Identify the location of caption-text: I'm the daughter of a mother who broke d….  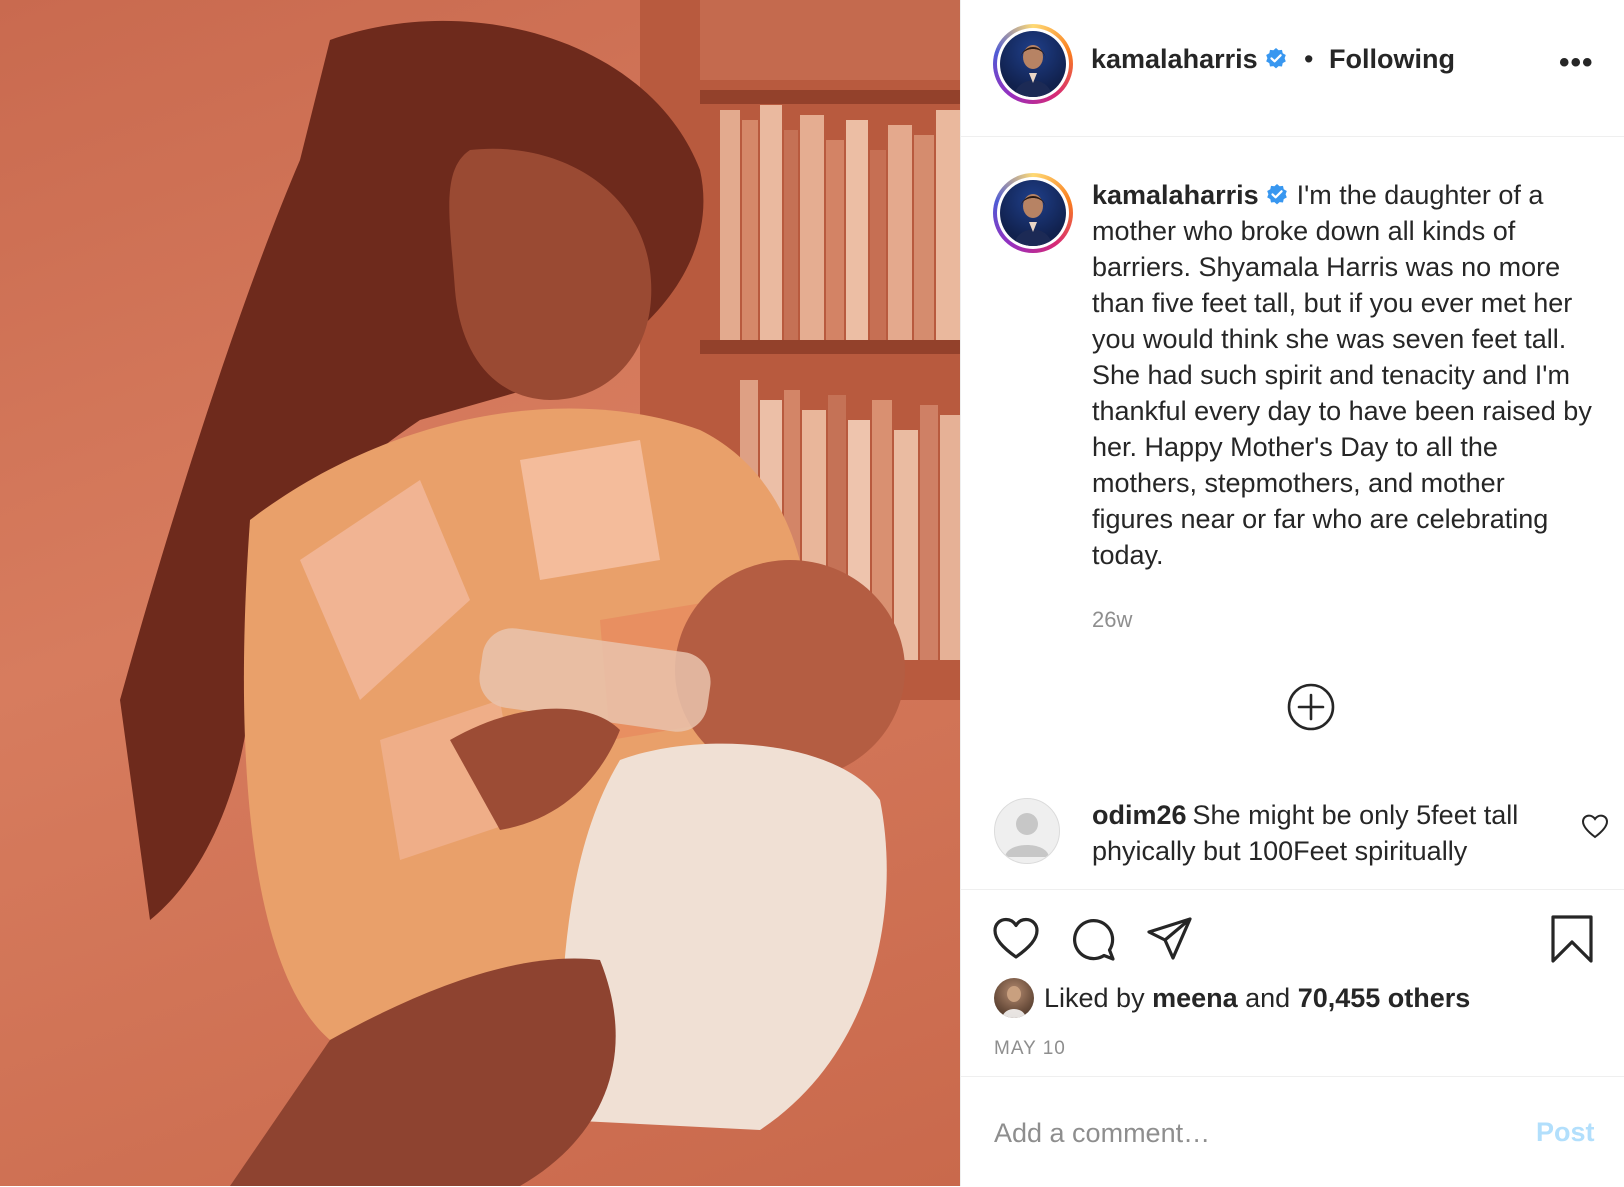
(1342, 375).